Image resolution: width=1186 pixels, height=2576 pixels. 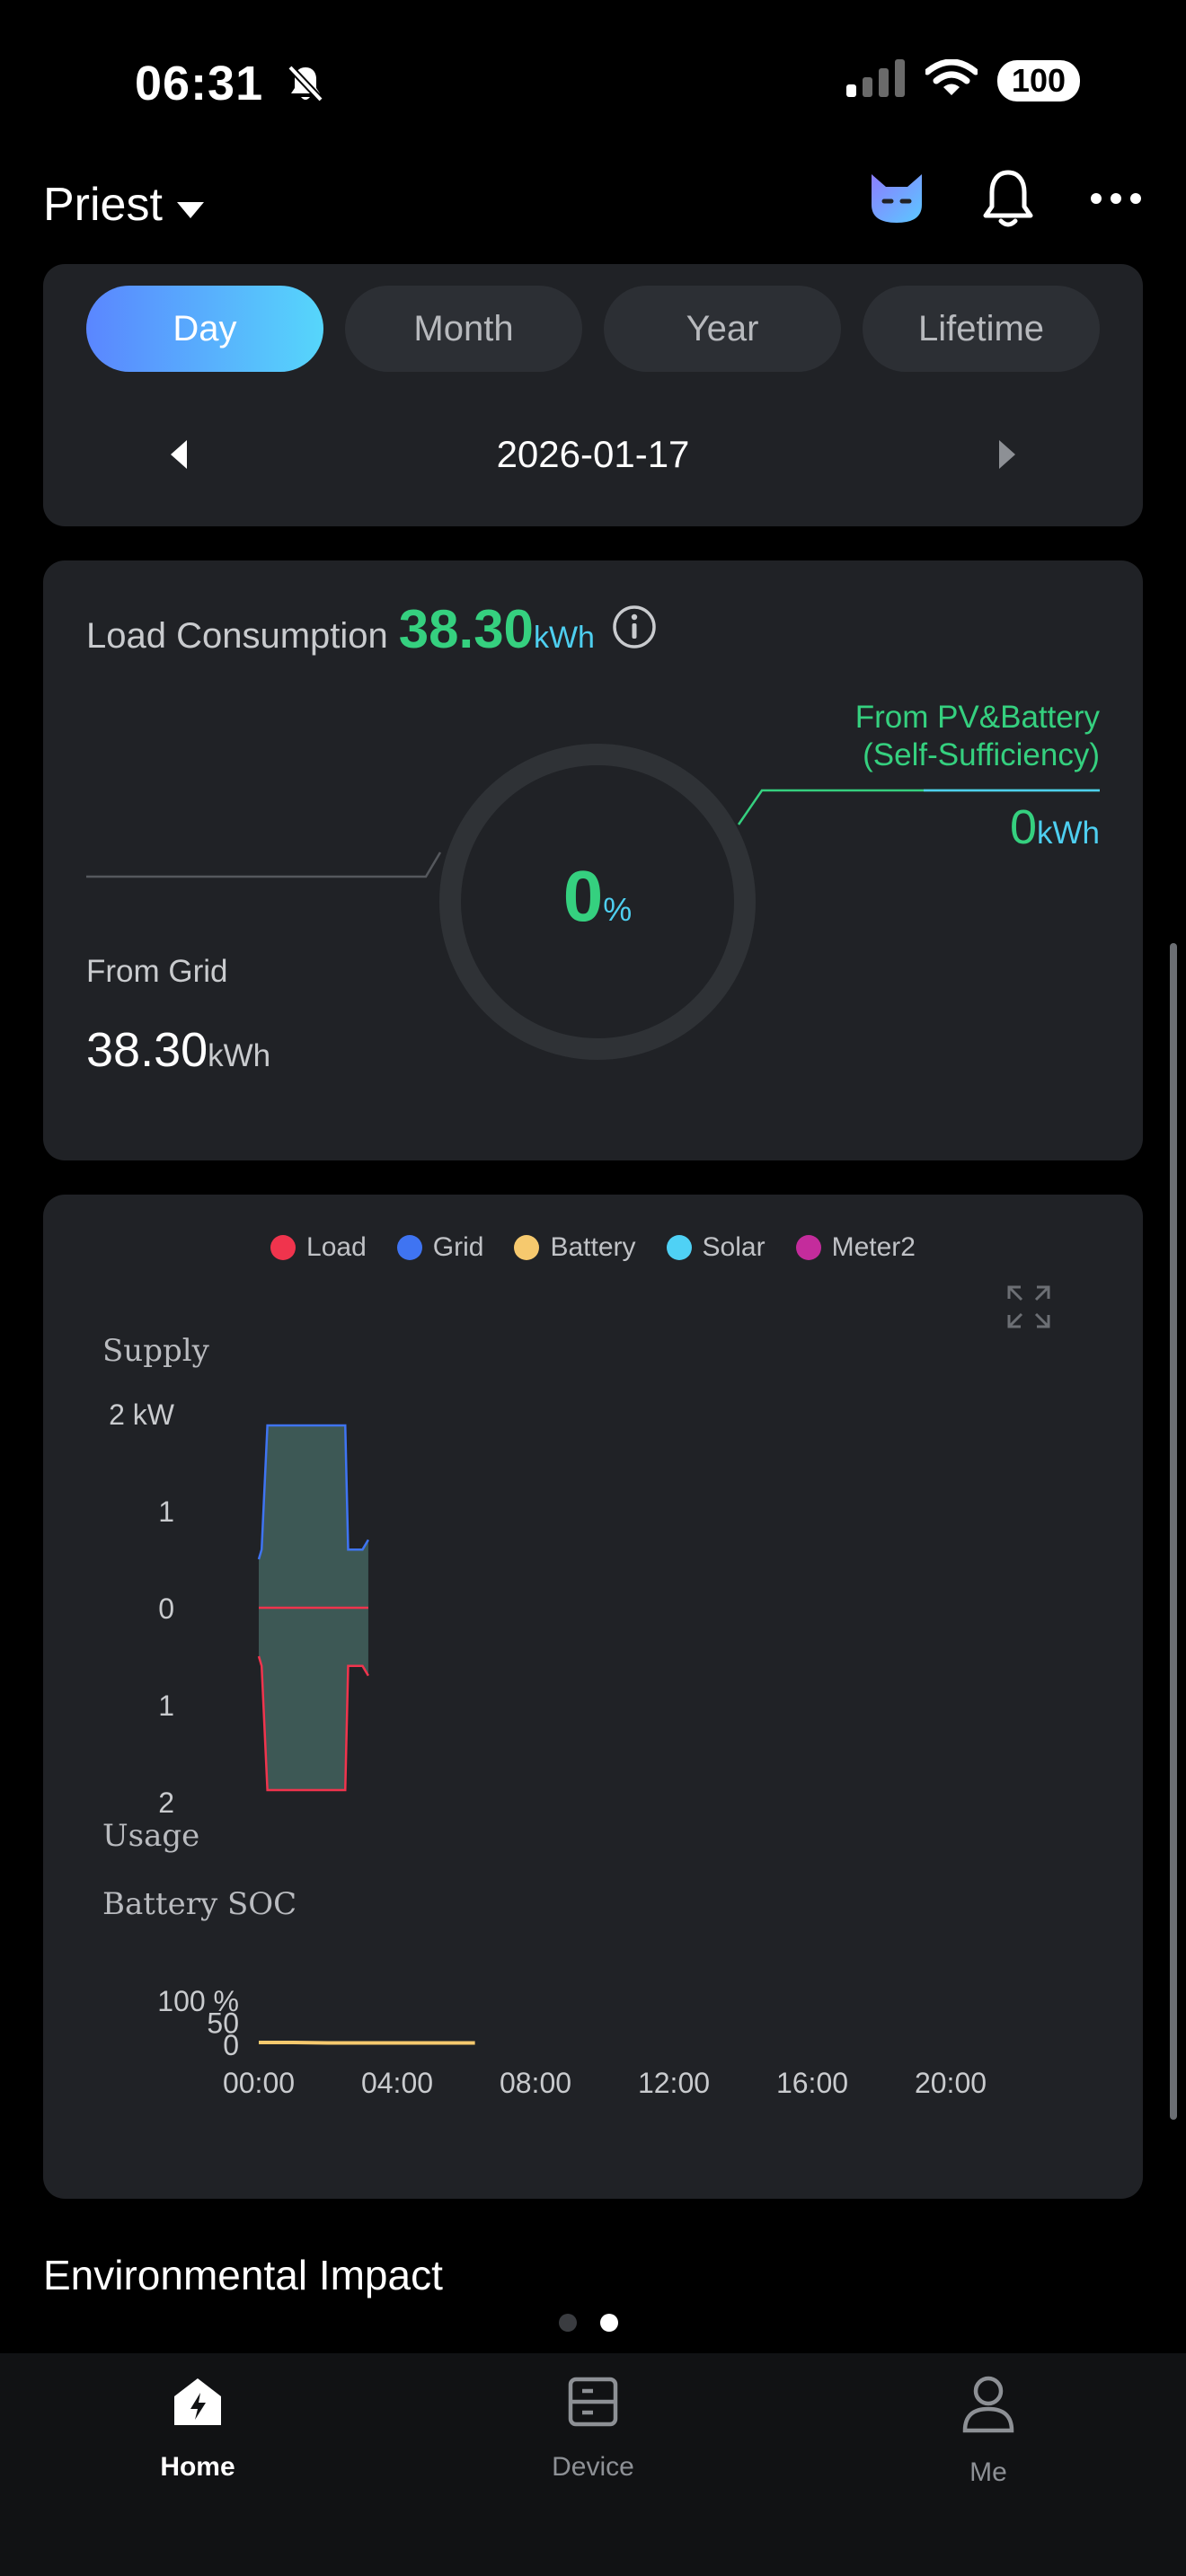 What do you see at coordinates (981, 754) in the screenshot?
I see `pv-battery-label-line2: (Self-Sufficiency)` at bounding box center [981, 754].